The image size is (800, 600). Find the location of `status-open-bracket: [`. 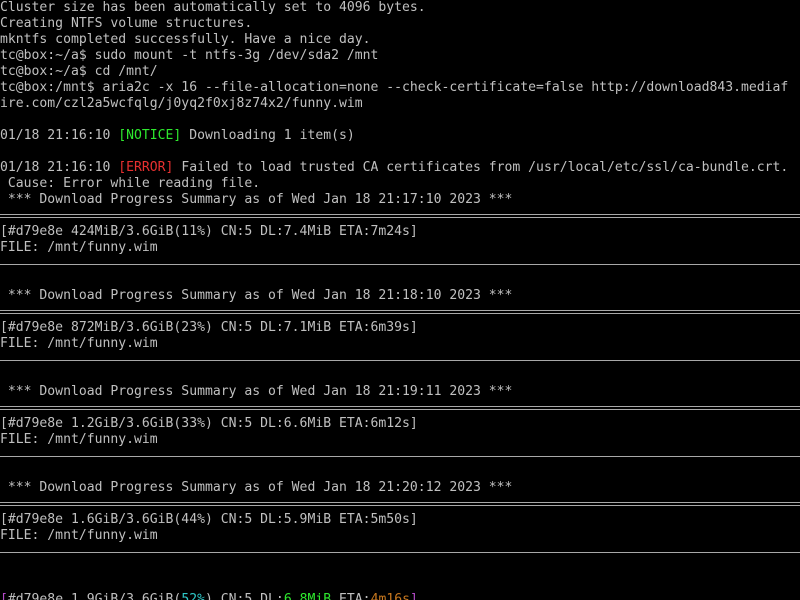

status-open-bracket: [ is located at coordinates (4, 596).